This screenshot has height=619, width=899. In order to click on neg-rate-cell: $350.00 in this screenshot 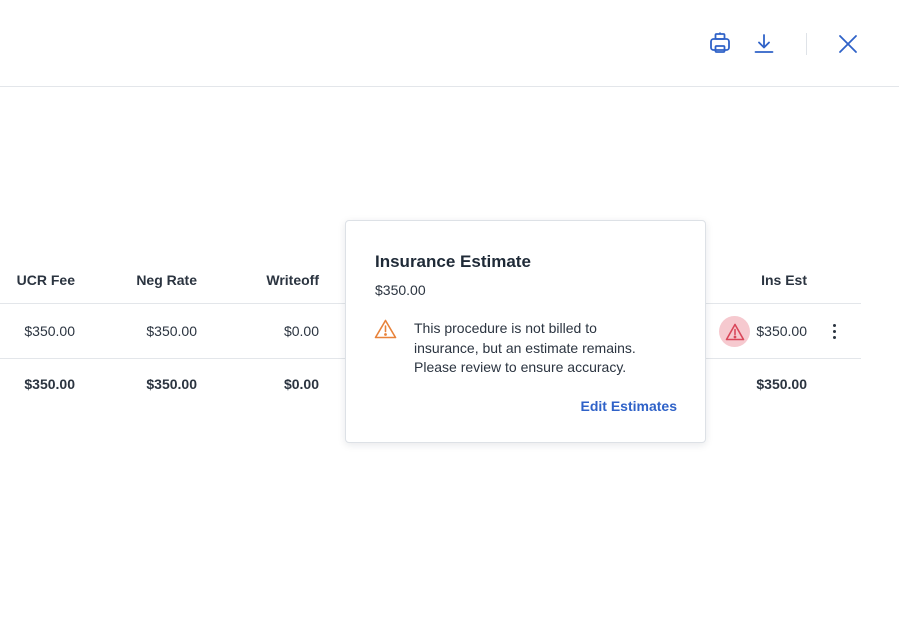, I will do `click(171, 331)`.